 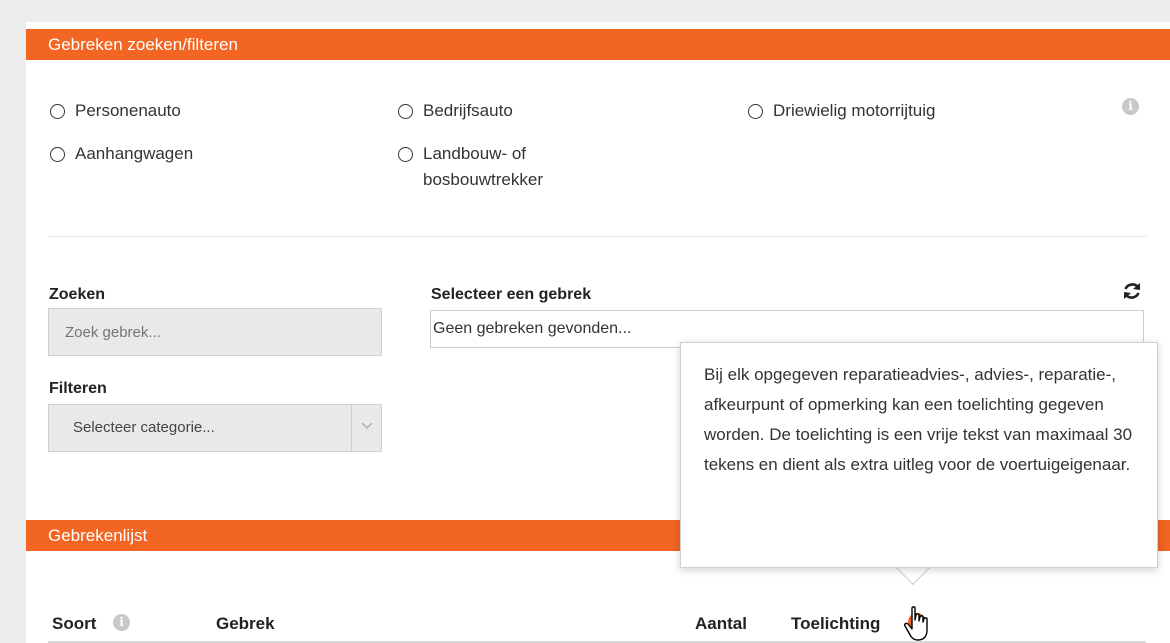 I want to click on radio-label: Aanhangwagen, so click(x=134, y=153).